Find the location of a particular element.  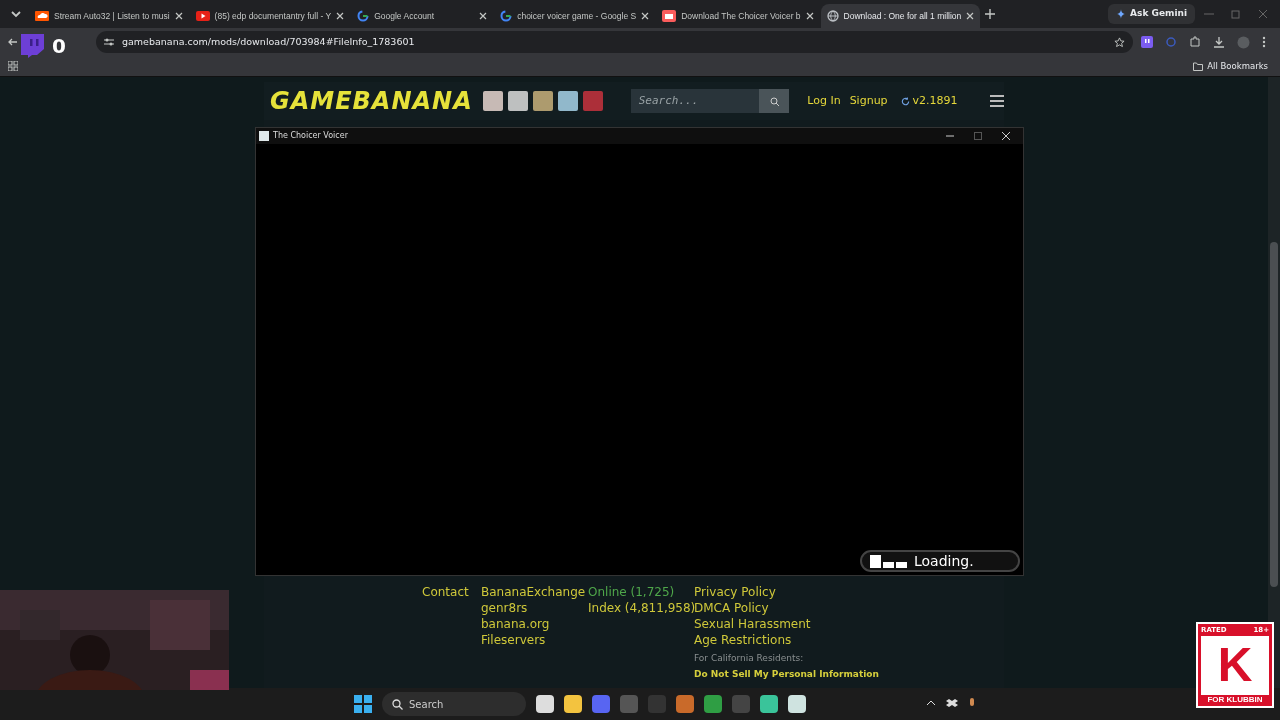

browser-tab: choicer voicer game - Google S is located at coordinates (575, 16).